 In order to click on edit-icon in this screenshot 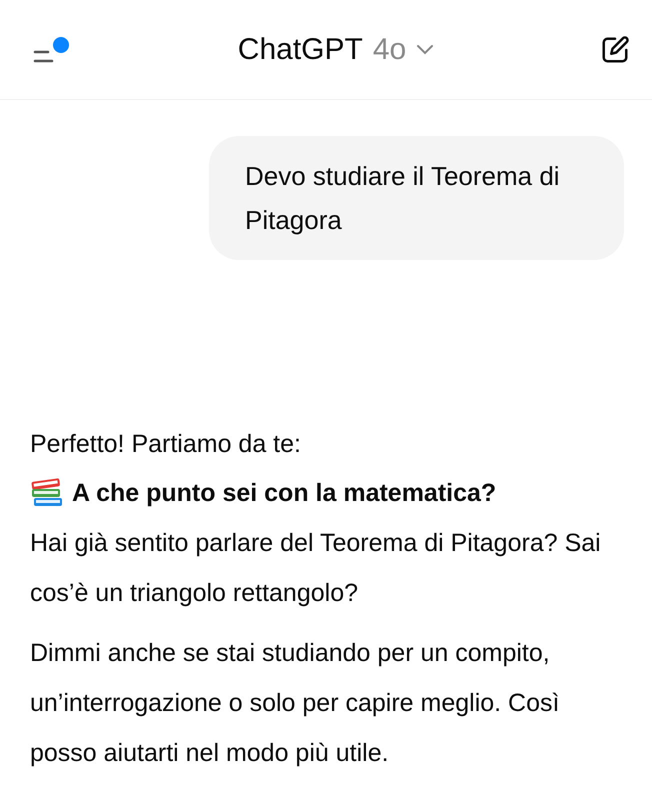, I will do `click(615, 49)`.